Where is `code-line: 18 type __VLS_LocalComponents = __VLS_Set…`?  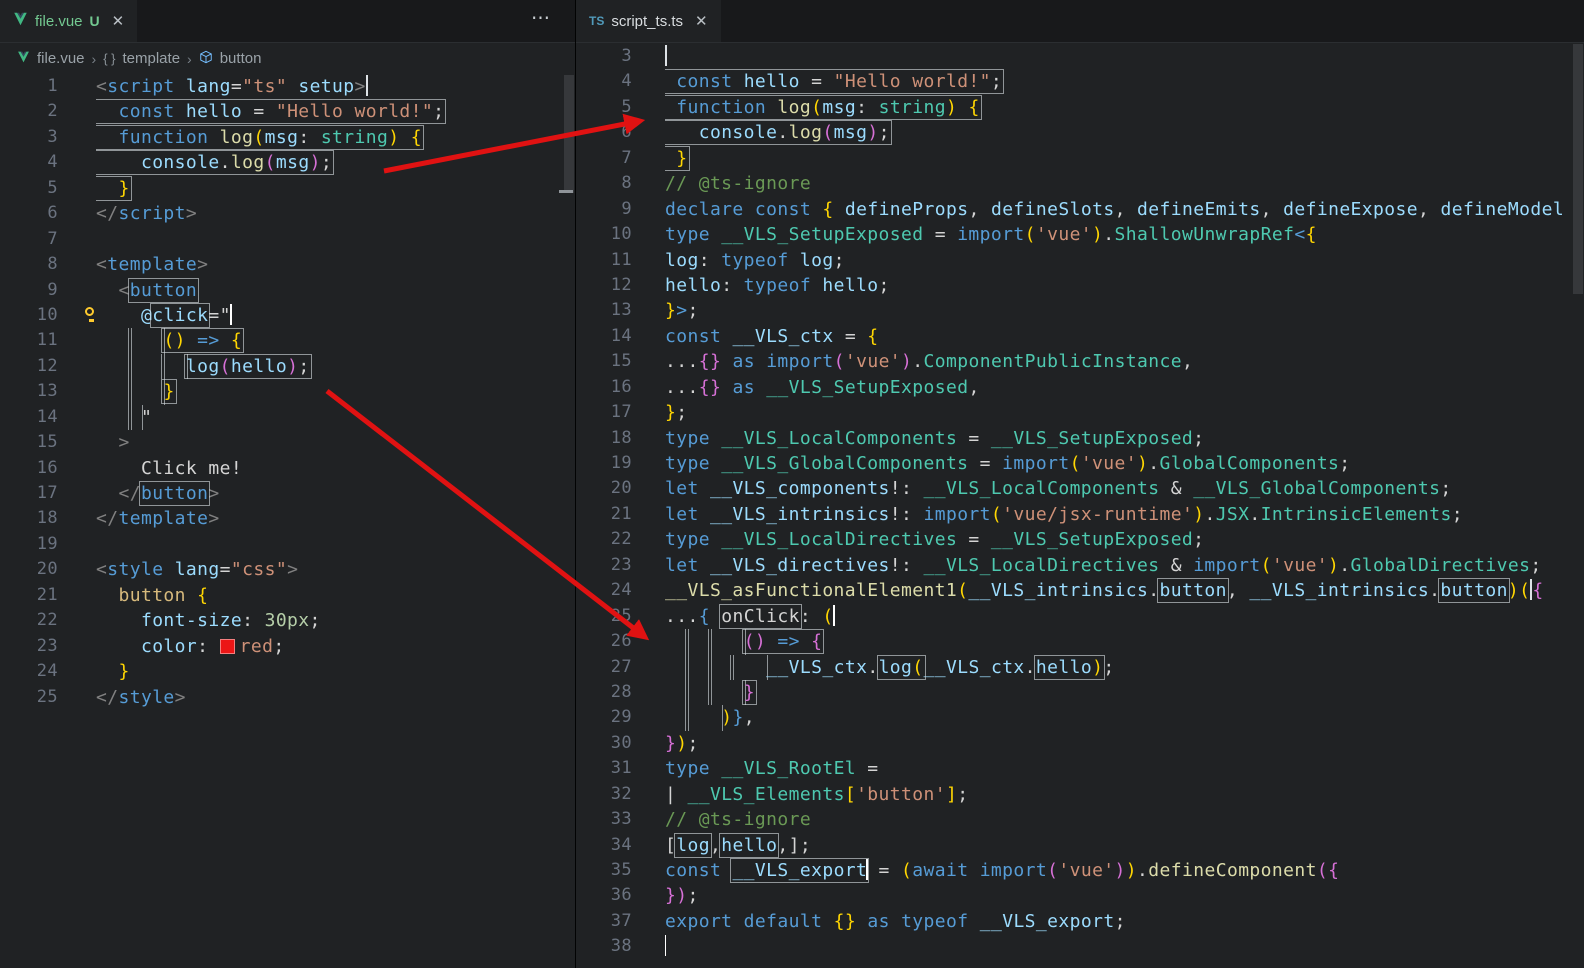
code-line: 18 type __VLS_LocalComponents = __VLS_Set… is located at coordinates (1080, 438).